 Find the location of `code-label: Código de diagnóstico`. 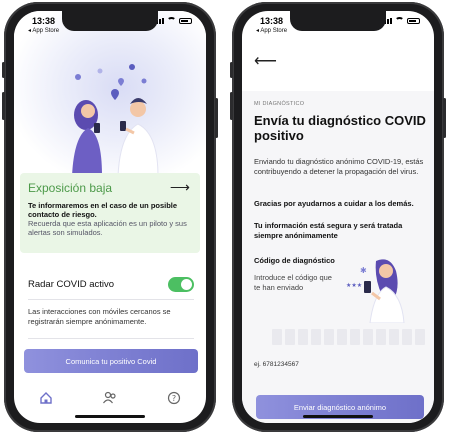

code-label: Código de diagnóstico is located at coordinates (294, 260).